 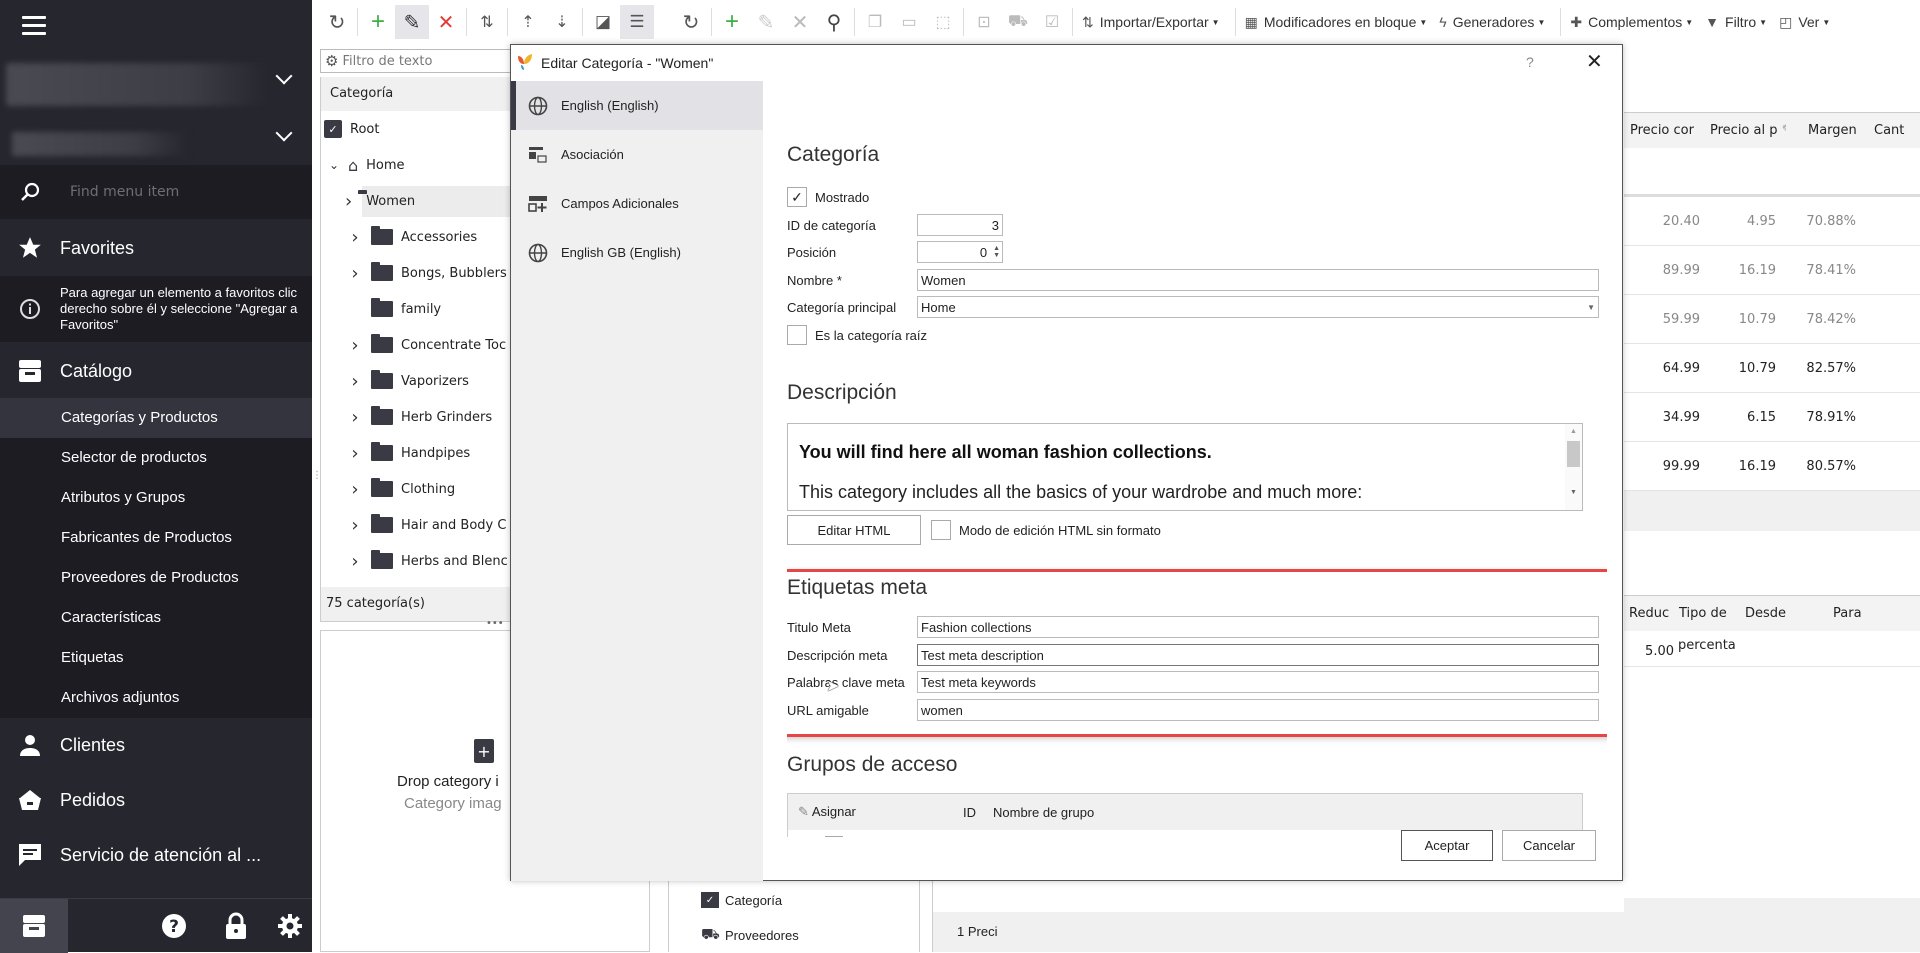 What do you see at coordinates (960, 252) in the screenshot?
I see `position-stepper: 0 ▲ ▼` at bounding box center [960, 252].